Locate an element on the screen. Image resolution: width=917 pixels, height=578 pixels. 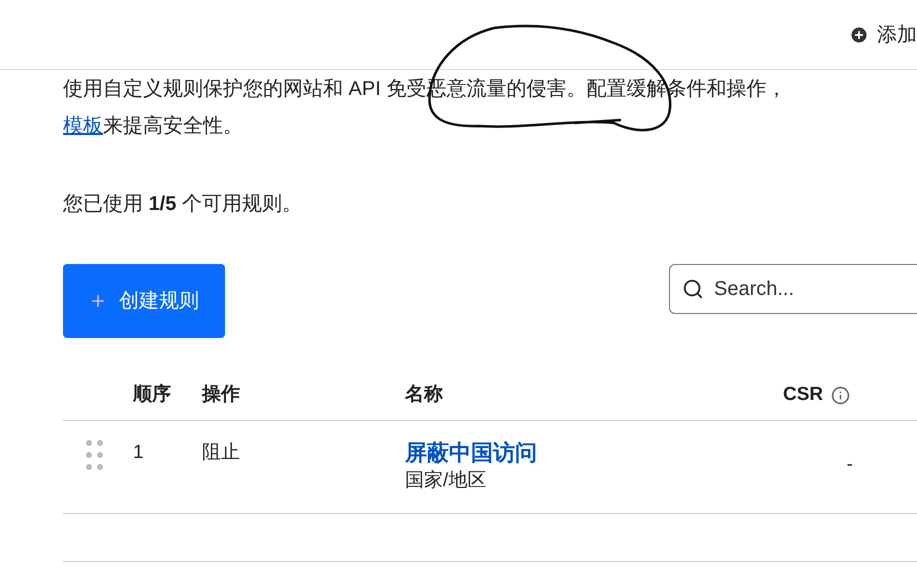
column-header: 名称 is located at coordinates (424, 395).